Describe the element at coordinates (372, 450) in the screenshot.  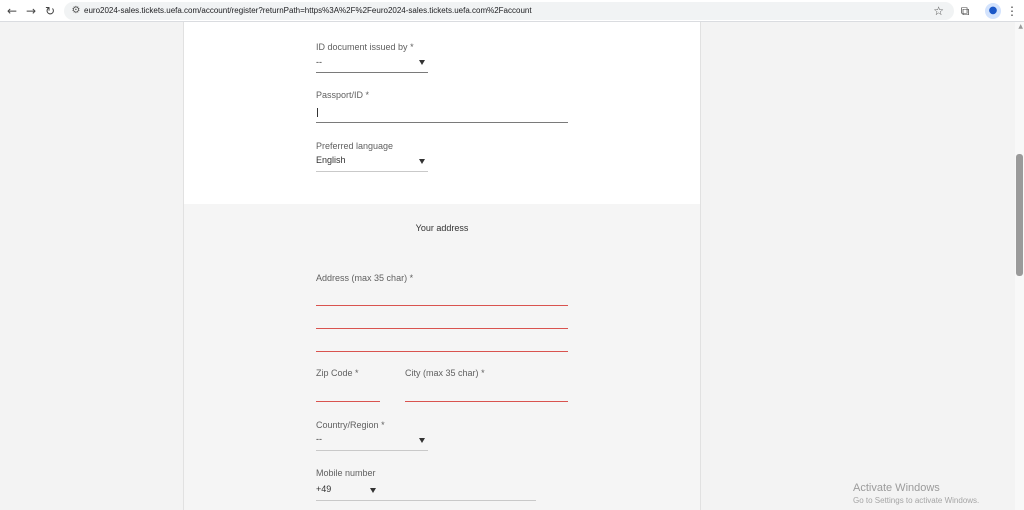
I see `country-region-underline` at that location.